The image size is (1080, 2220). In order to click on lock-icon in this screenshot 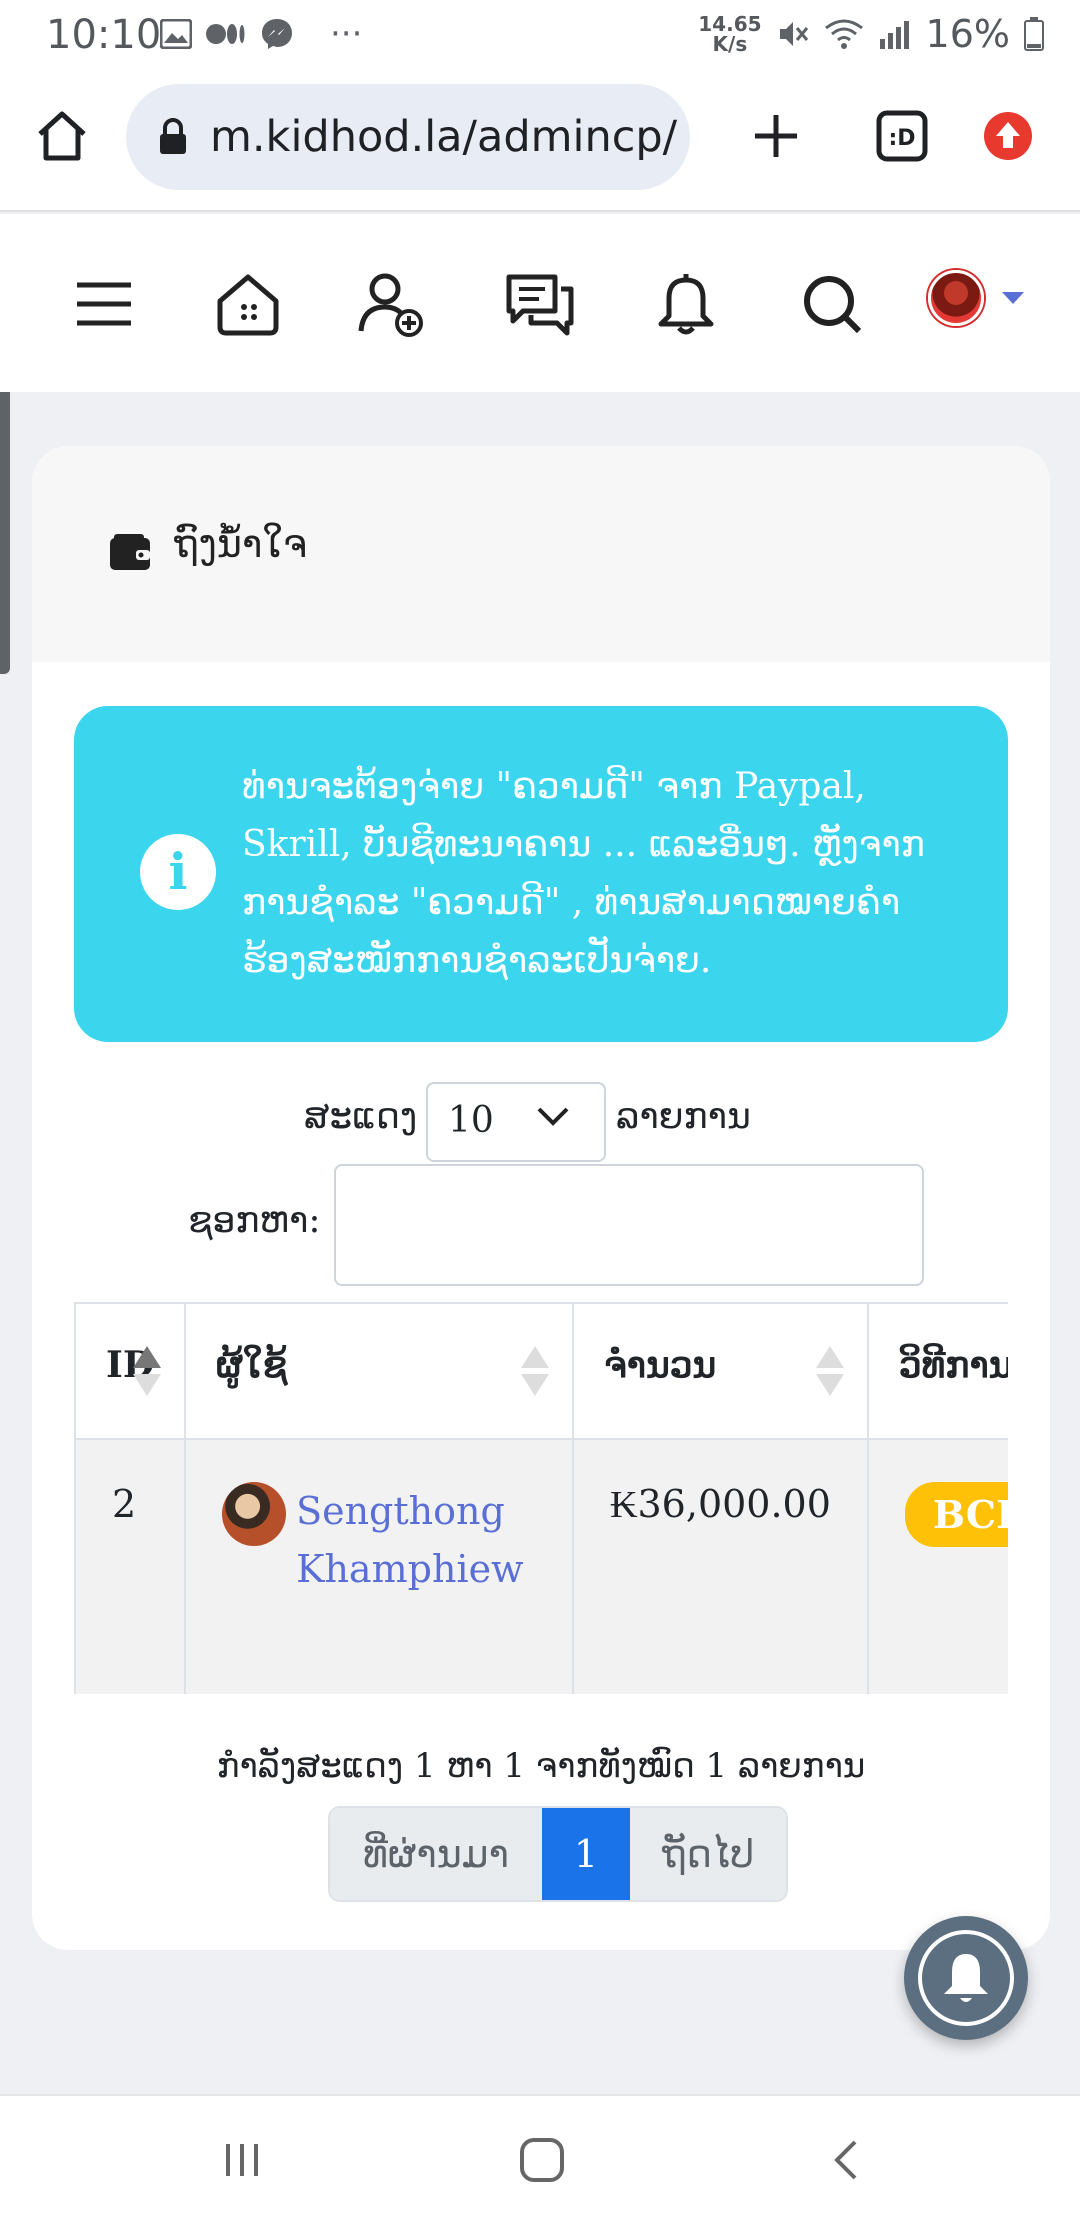, I will do `click(173, 136)`.